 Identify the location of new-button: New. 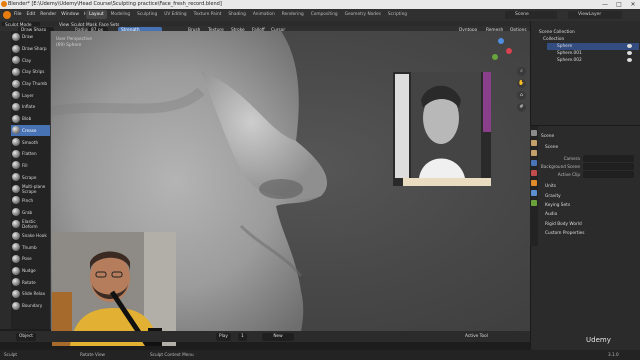
(278, 336).